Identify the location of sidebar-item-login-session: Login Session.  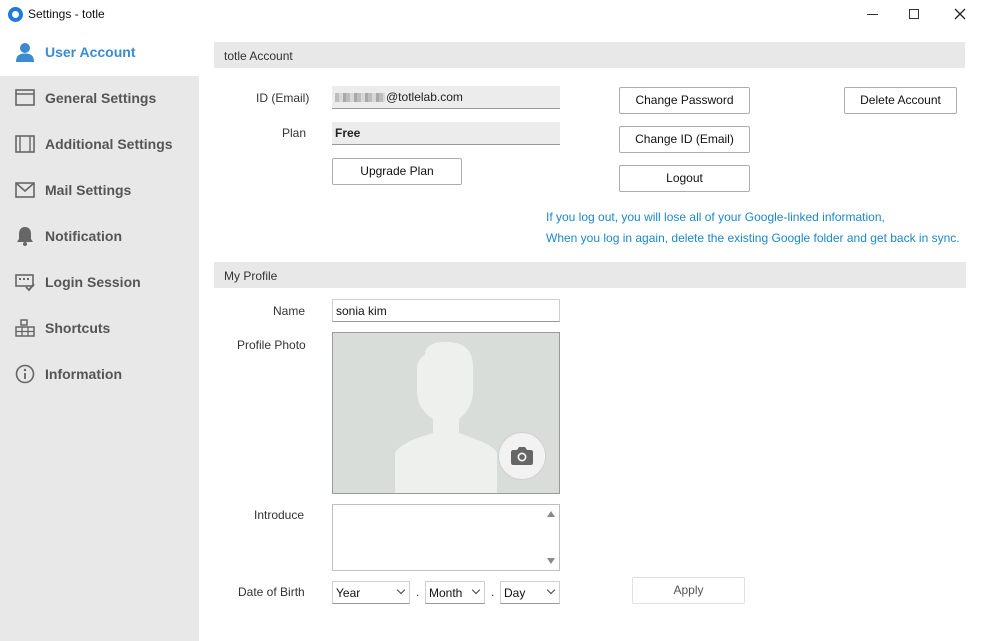
(99, 283).